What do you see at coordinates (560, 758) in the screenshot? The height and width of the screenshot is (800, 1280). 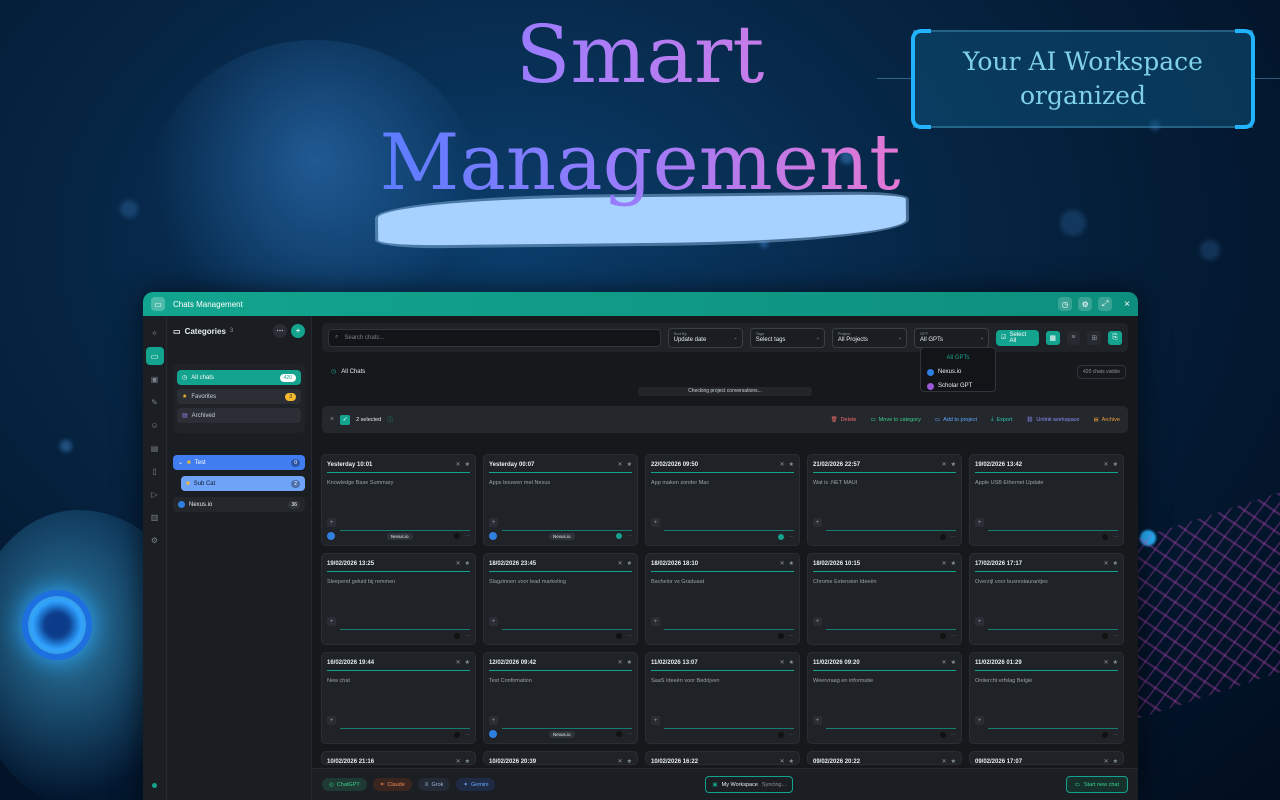 I see `chat-card: 10/02/2026 20:39 ✕ ★` at bounding box center [560, 758].